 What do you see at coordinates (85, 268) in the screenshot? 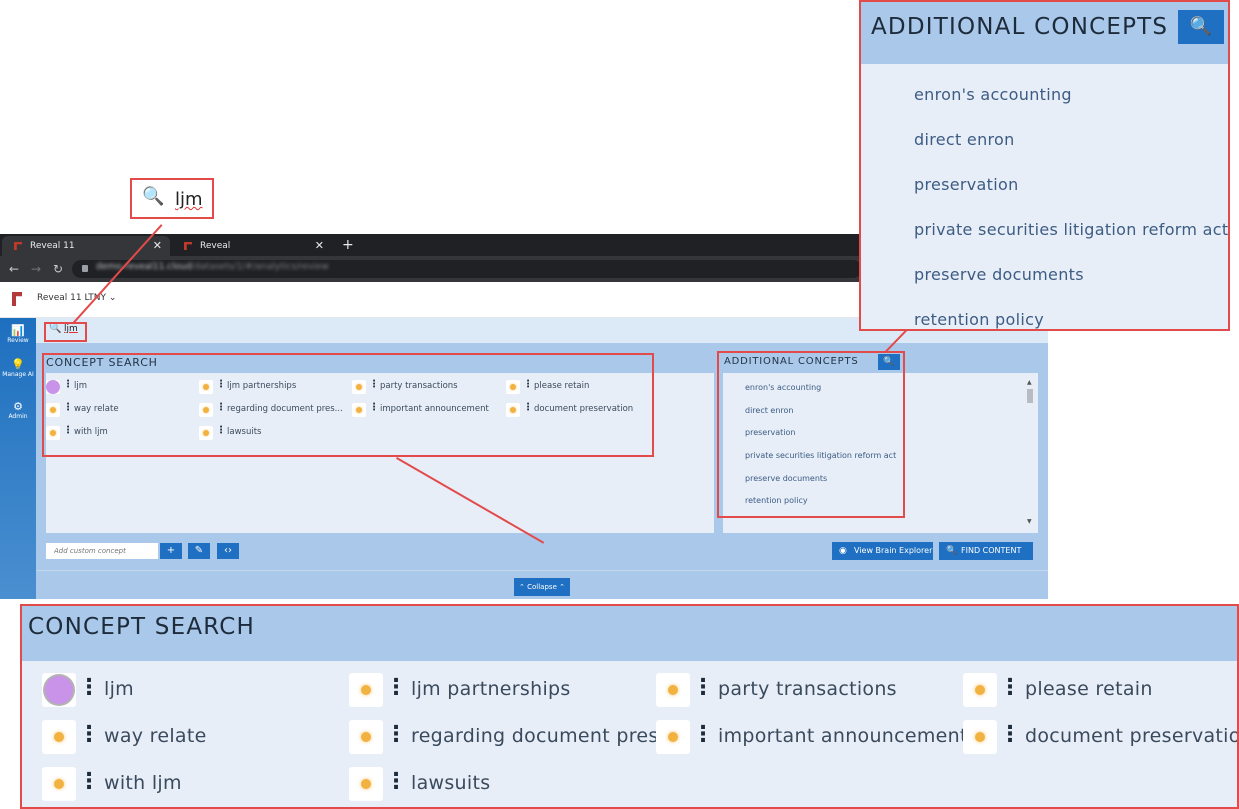
I see `lock-icon` at bounding box center [85, 268].